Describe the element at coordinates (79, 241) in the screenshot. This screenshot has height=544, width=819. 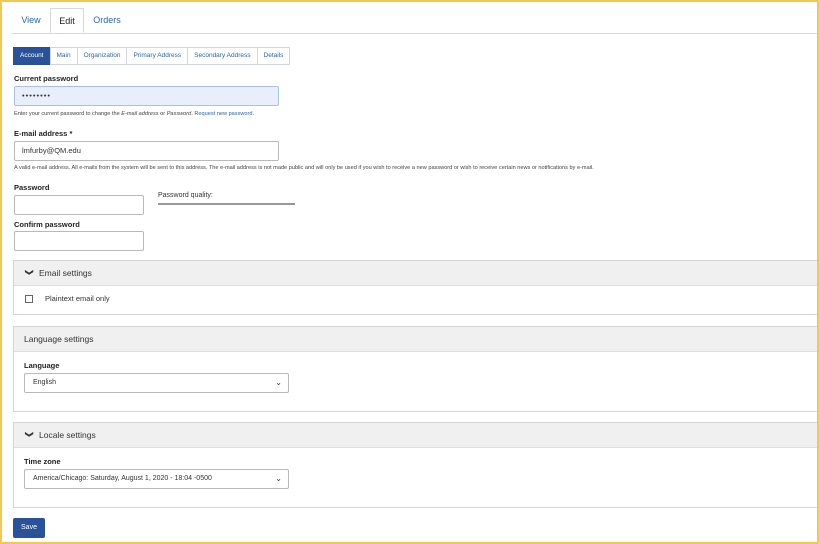
I see `confirm-password-field` at that location.